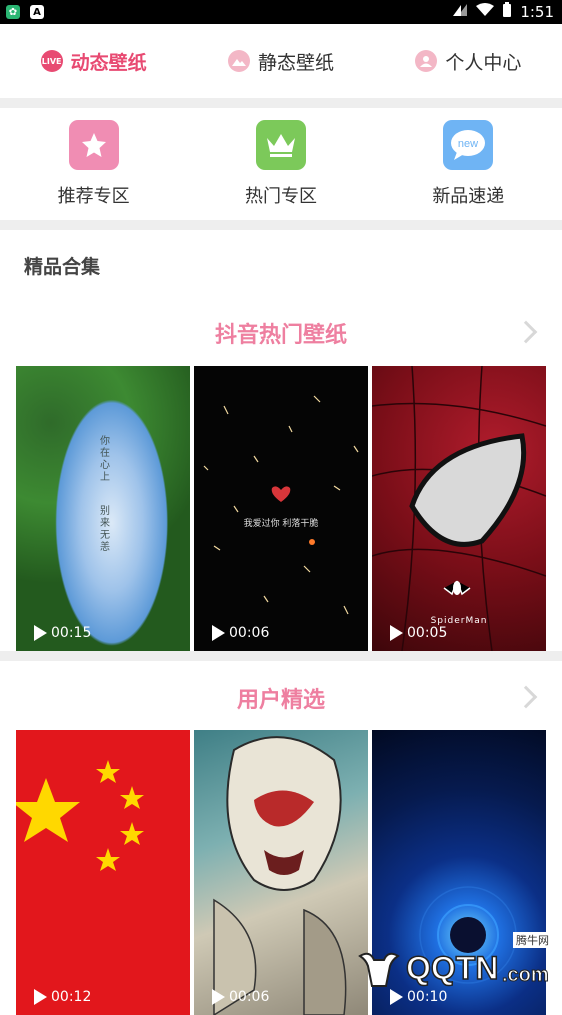 Image resolution: width=562 pixels, height=1015 pixels. I want to click on wallpaper-caption: 你在心上, so click(107, 460).